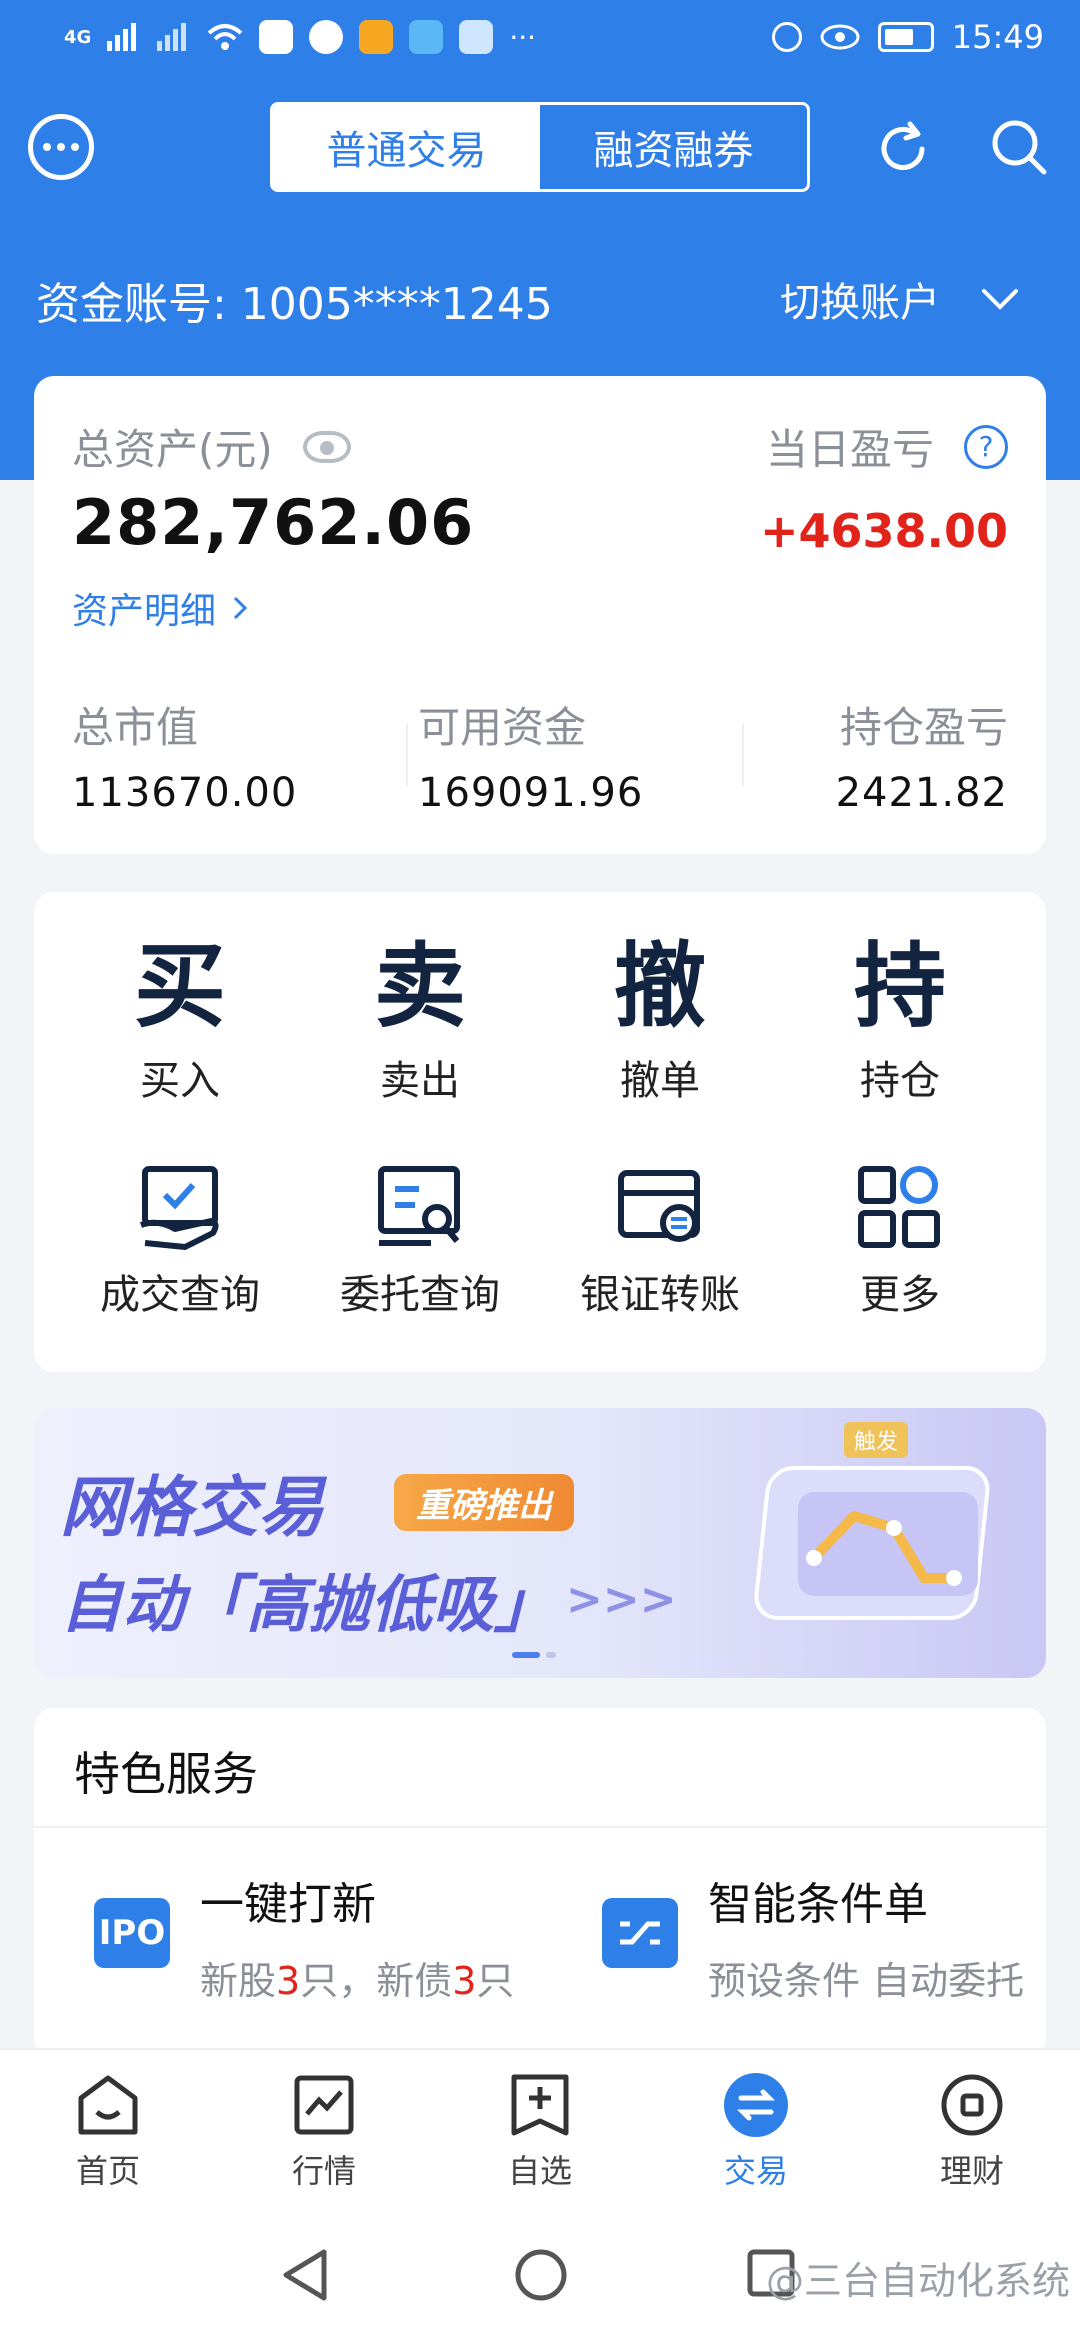 Image resolution: width=1080 pixels, height=2340 pixels. I want to click on new-bond-count: 3, so click(464, 1981).